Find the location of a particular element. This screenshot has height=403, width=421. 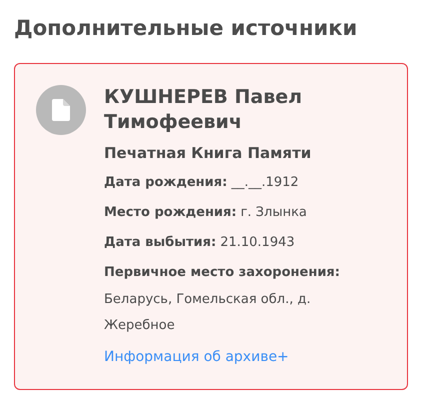

field-label: Дата рождения: is located at coordinates (166, 182).